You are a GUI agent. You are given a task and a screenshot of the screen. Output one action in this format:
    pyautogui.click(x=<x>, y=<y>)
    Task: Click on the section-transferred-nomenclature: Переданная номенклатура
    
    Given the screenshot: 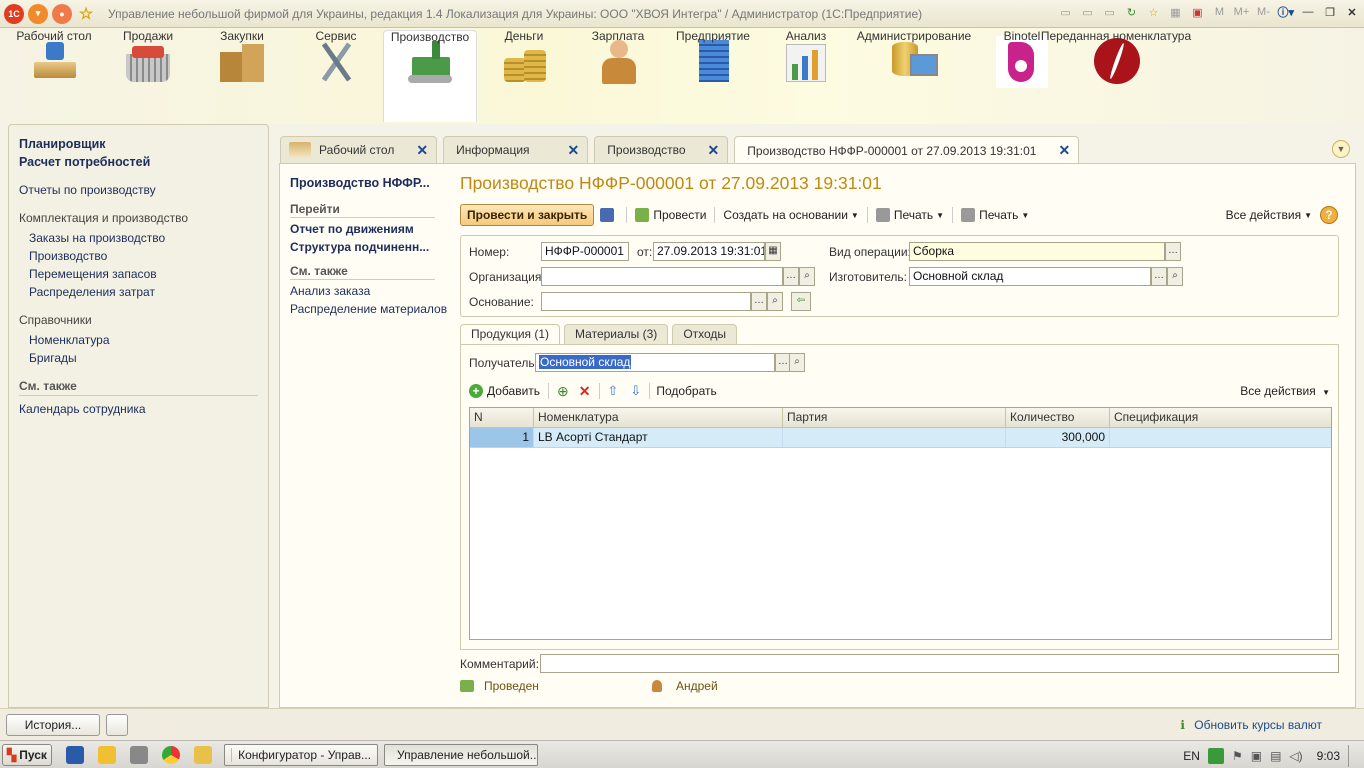 What is the action you would take?
    pyautogui.click(x=1116, y=76)
    